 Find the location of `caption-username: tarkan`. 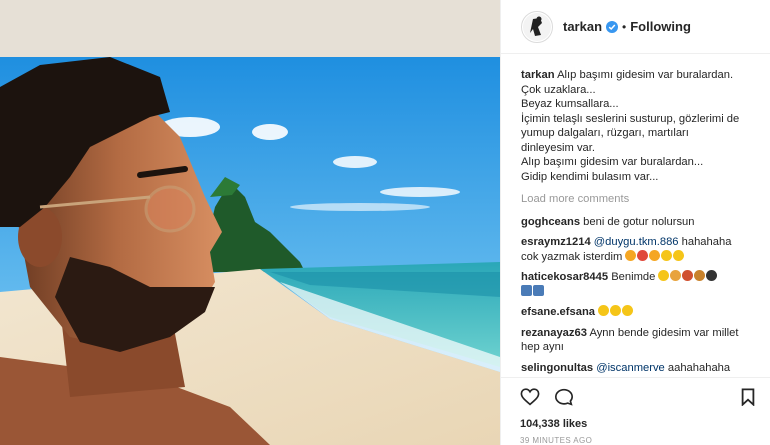

caption-username: tarkan is located at coordinates (538, 75).